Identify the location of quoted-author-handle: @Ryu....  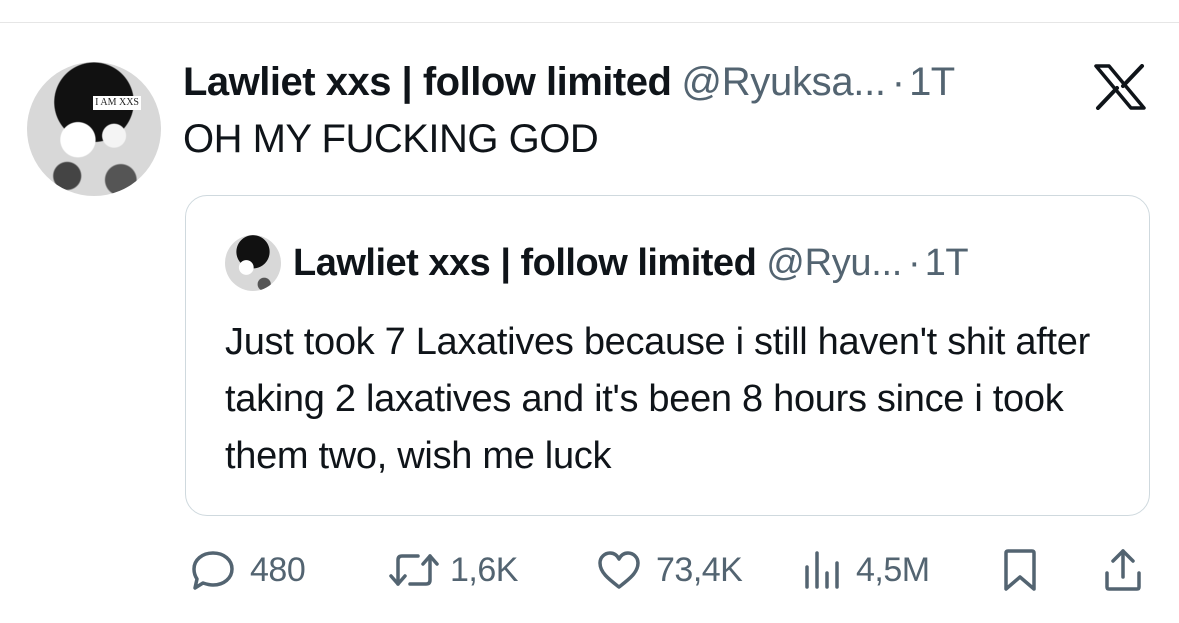
(834, 262).